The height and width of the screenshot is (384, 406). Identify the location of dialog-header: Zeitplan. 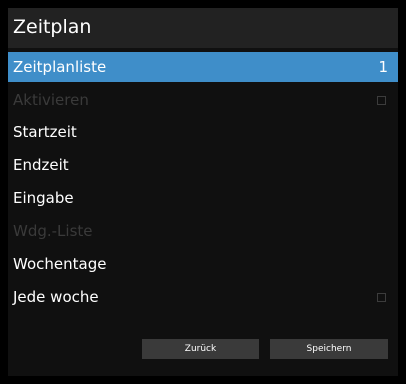
(203, 28).